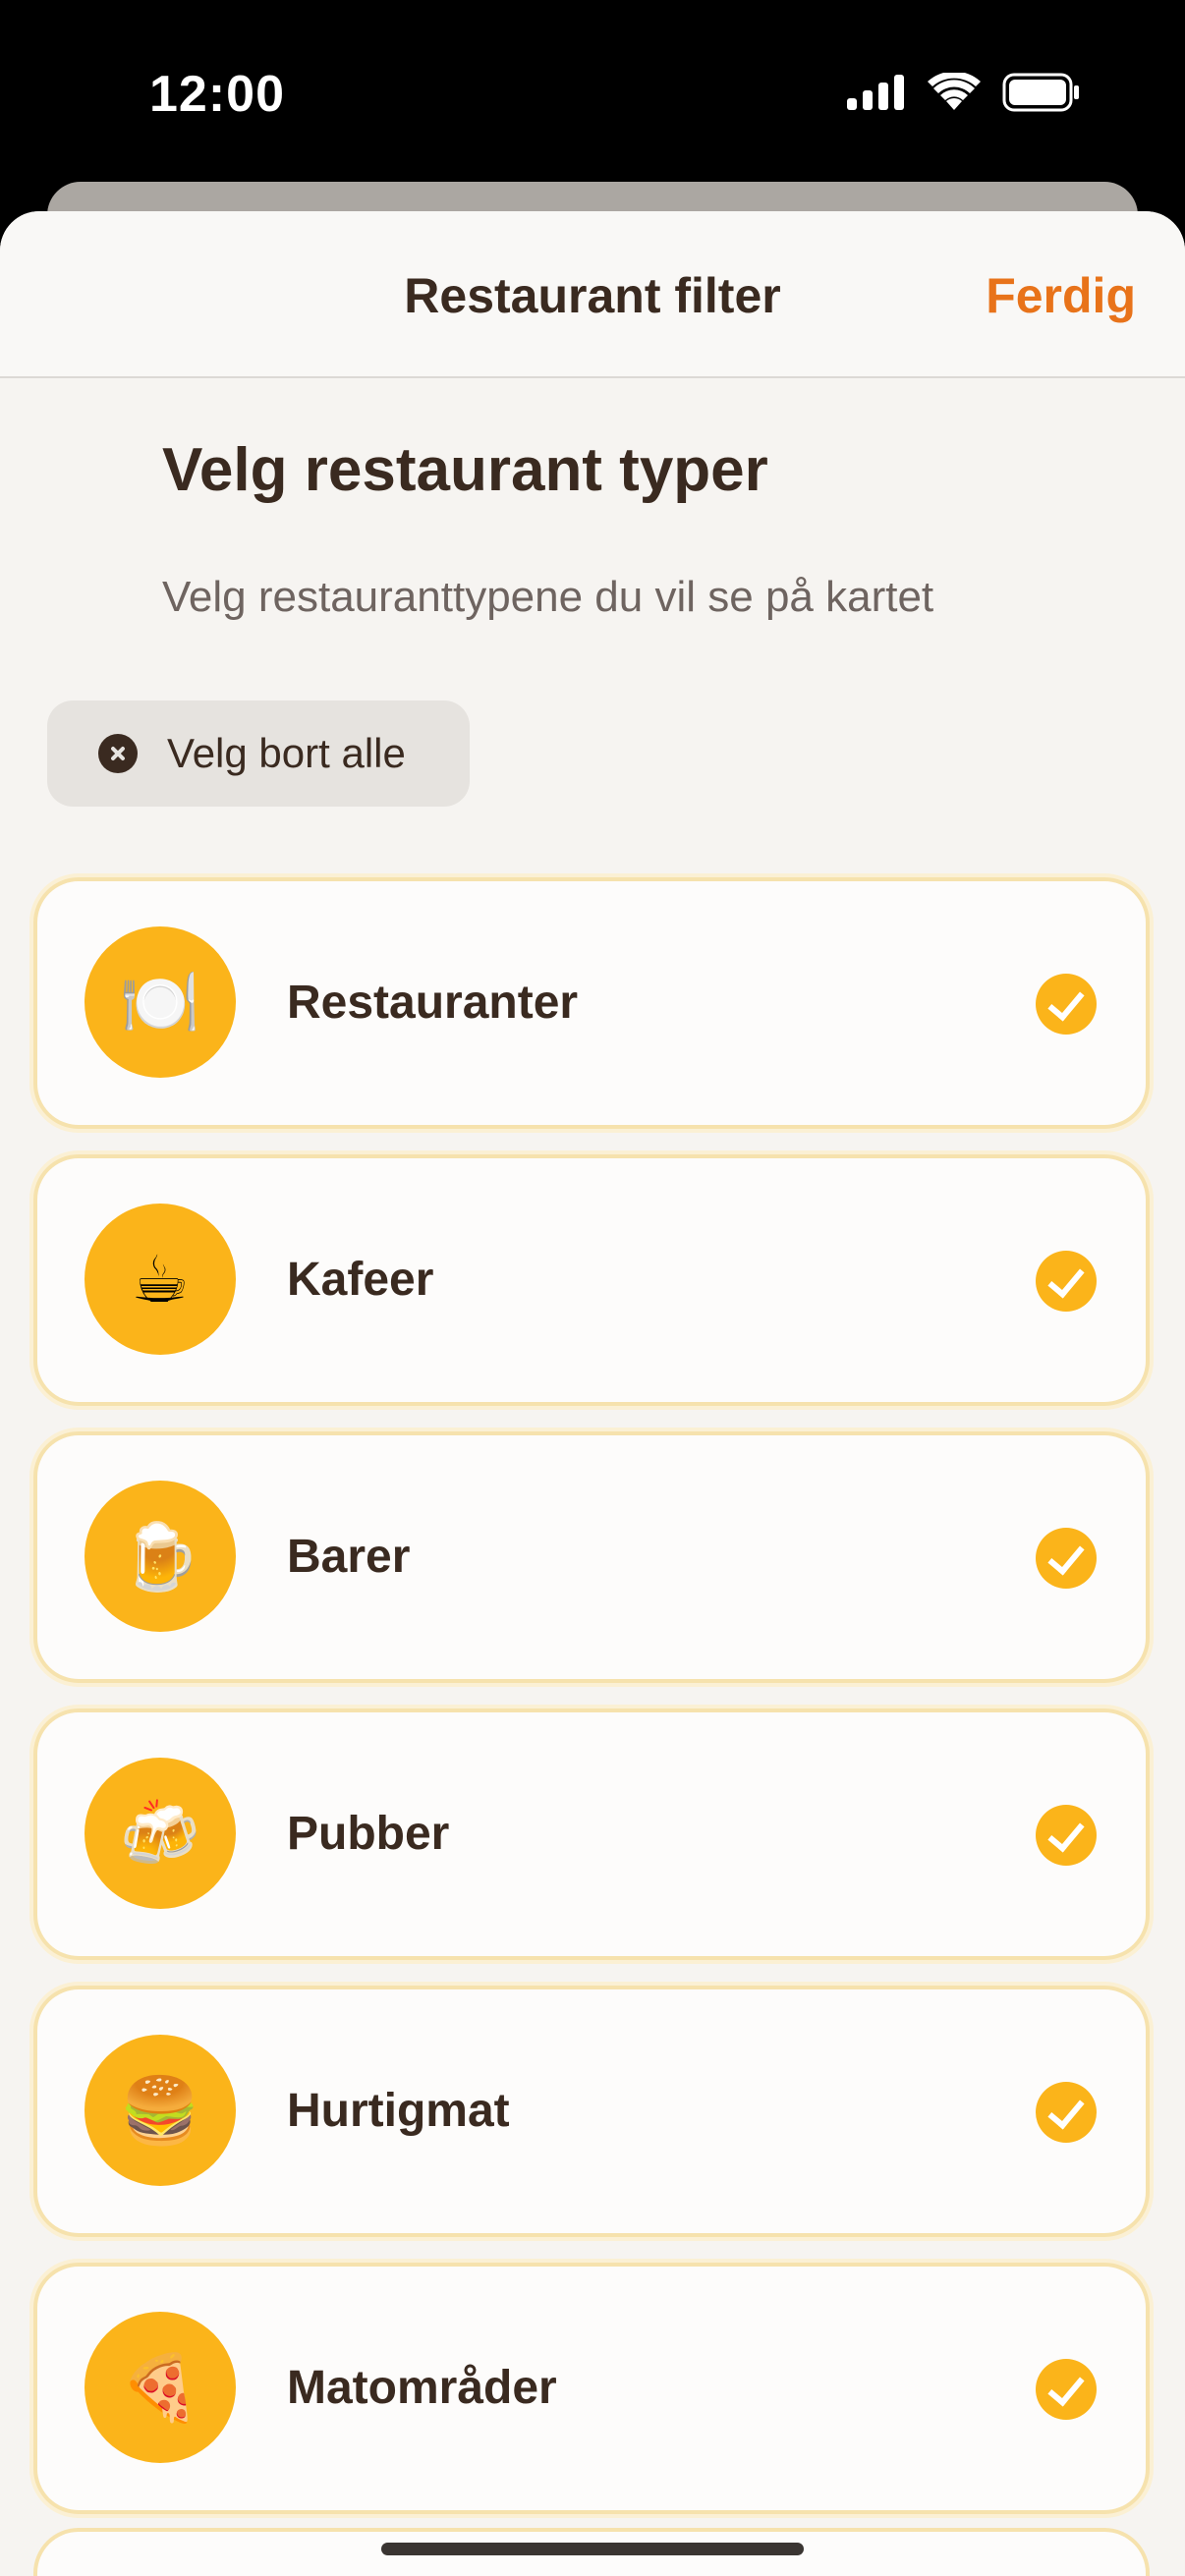  I want to click on section-title: Velg restaurant typer, so click(465, 470).